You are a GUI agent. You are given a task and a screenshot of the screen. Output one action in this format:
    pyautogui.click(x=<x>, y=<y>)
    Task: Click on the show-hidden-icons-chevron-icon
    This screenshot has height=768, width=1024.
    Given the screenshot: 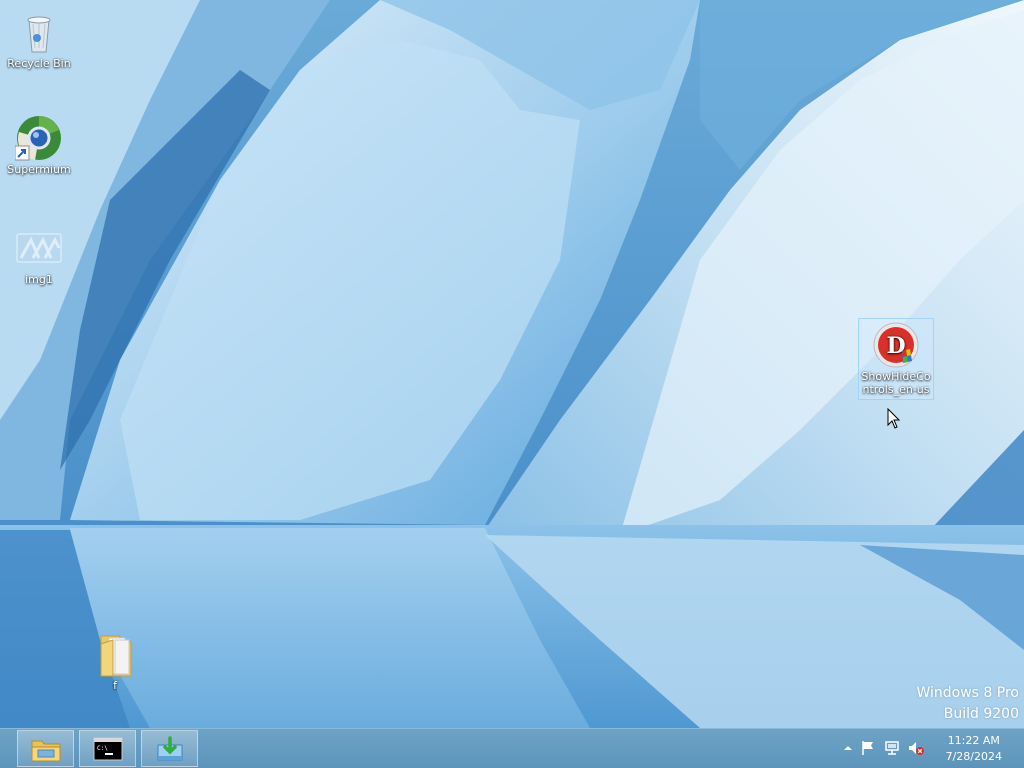 What is the action you would take?
    pyautogui.click(x=848, y=748)
    